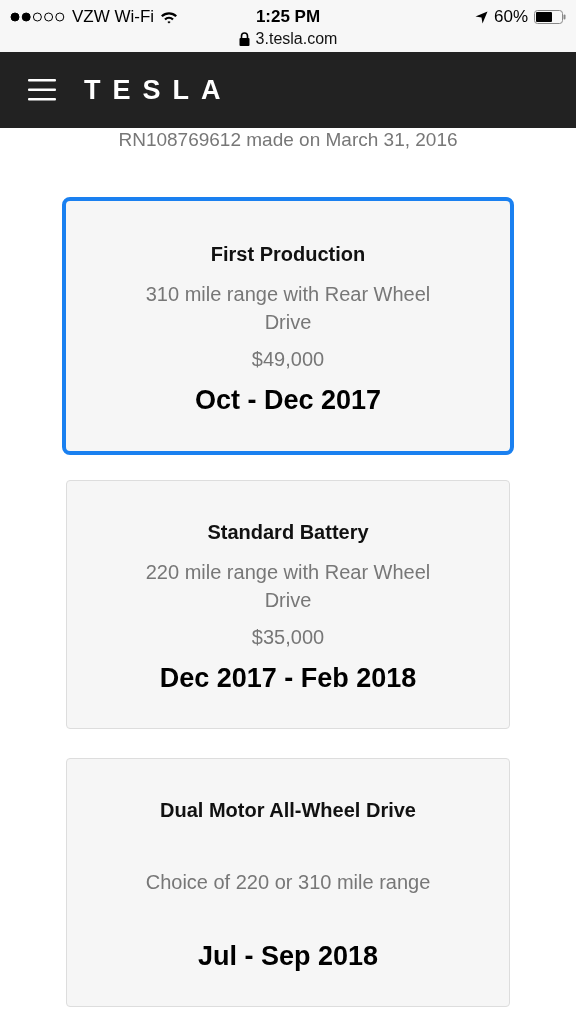 This screenshot has width=576, height=1024. I want to click on battery-icon, so click(550, 17).